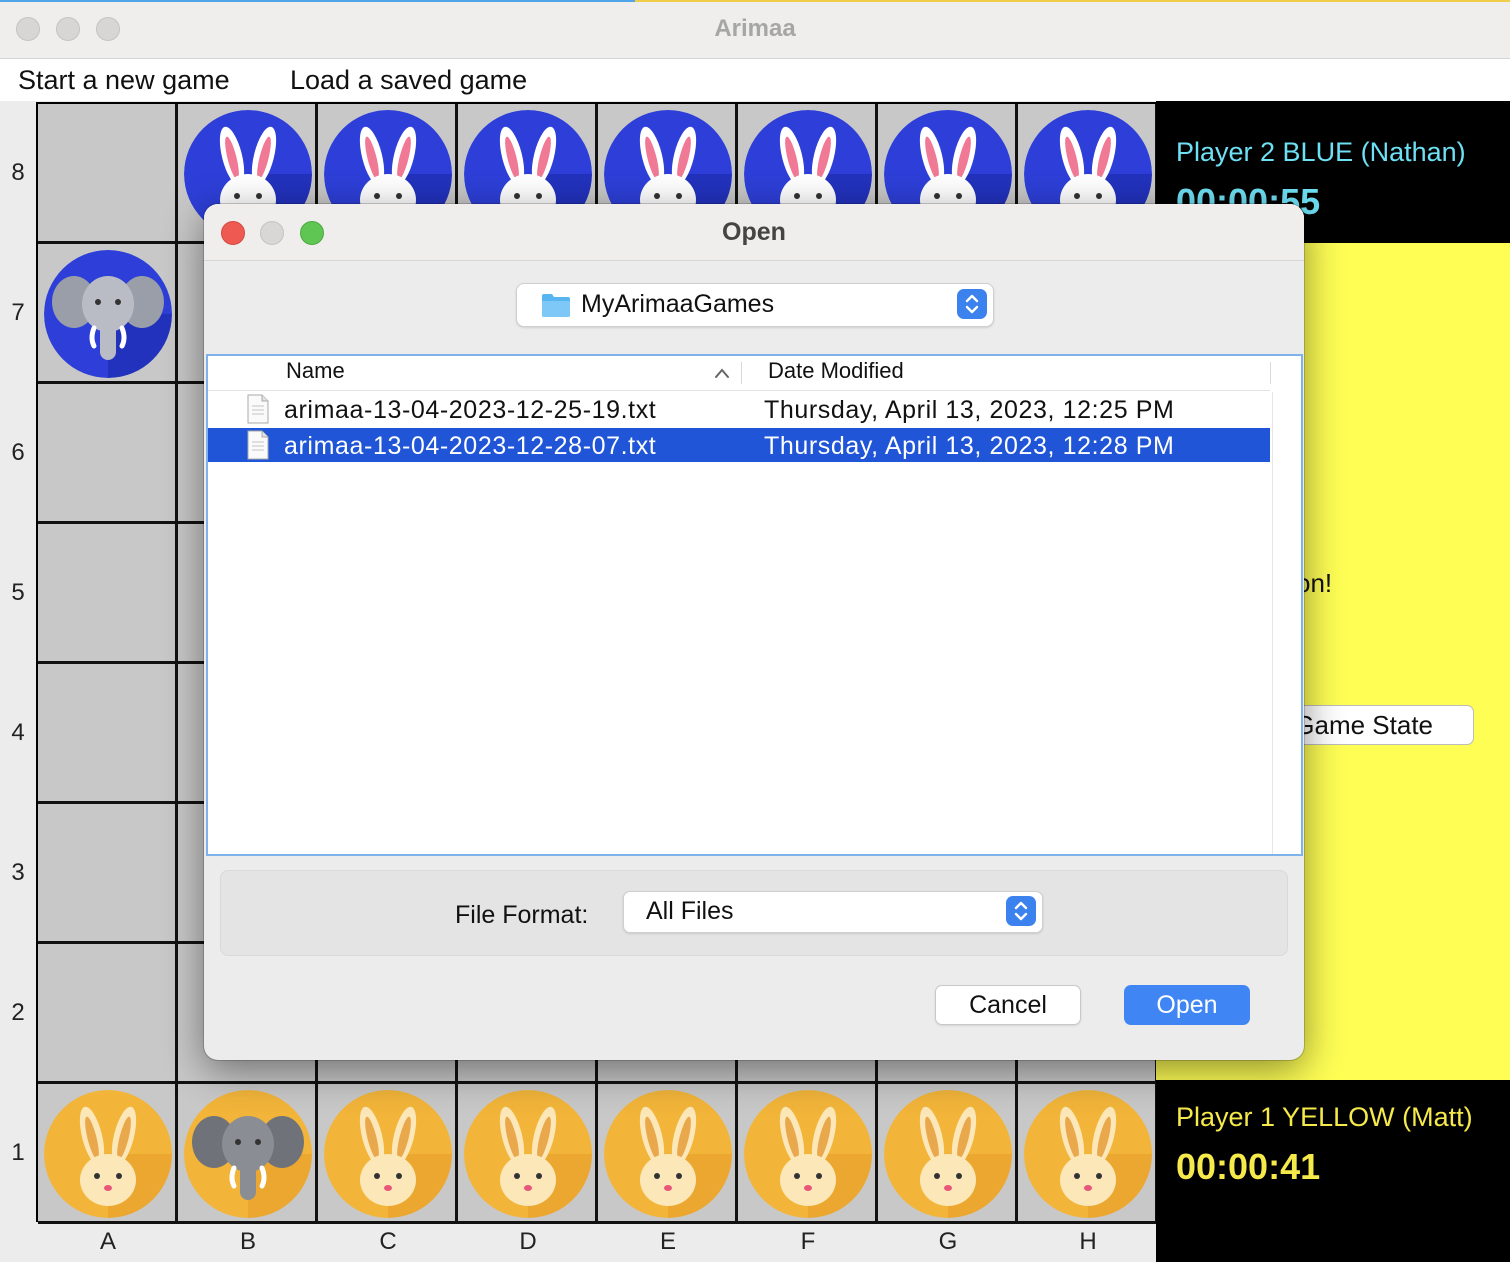 This screenshot has height=1262, width=1510. What do you see at coordinates (1321, 152) in the screenshot?
I see `player2-name: Player 2 BLUE (Nathan)` at bounding box center [1321, 152].